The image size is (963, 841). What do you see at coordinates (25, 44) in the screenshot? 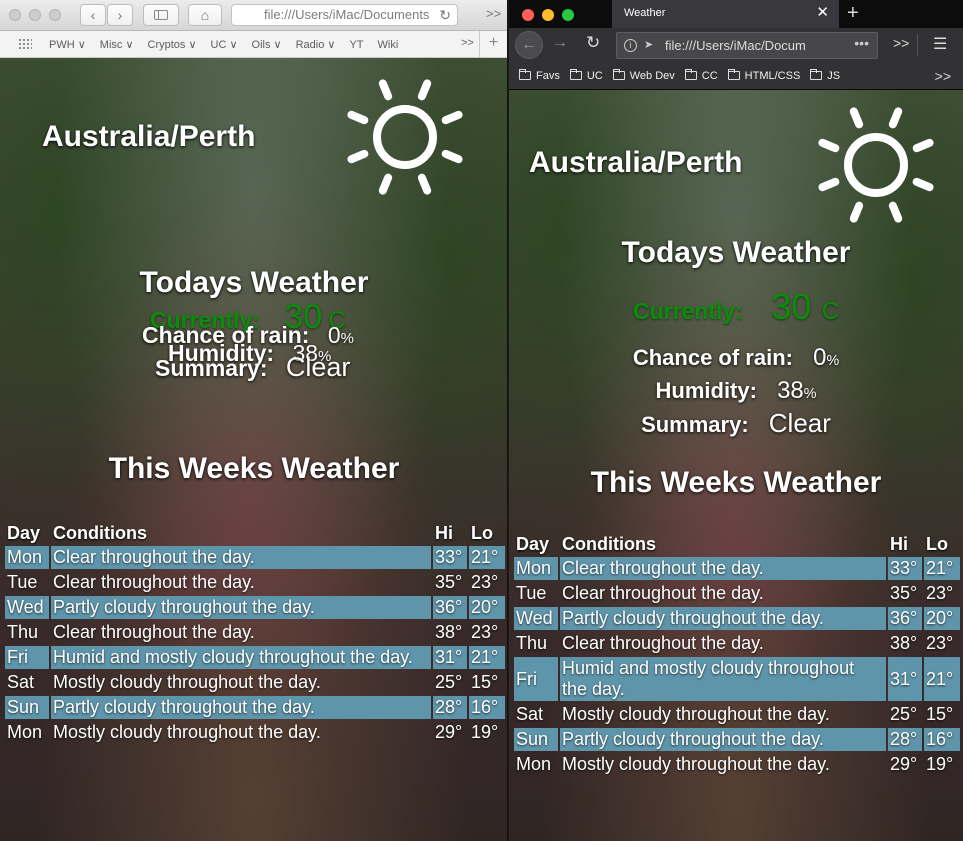
I see `top-sites-icon` at bounding box center [25, 44].